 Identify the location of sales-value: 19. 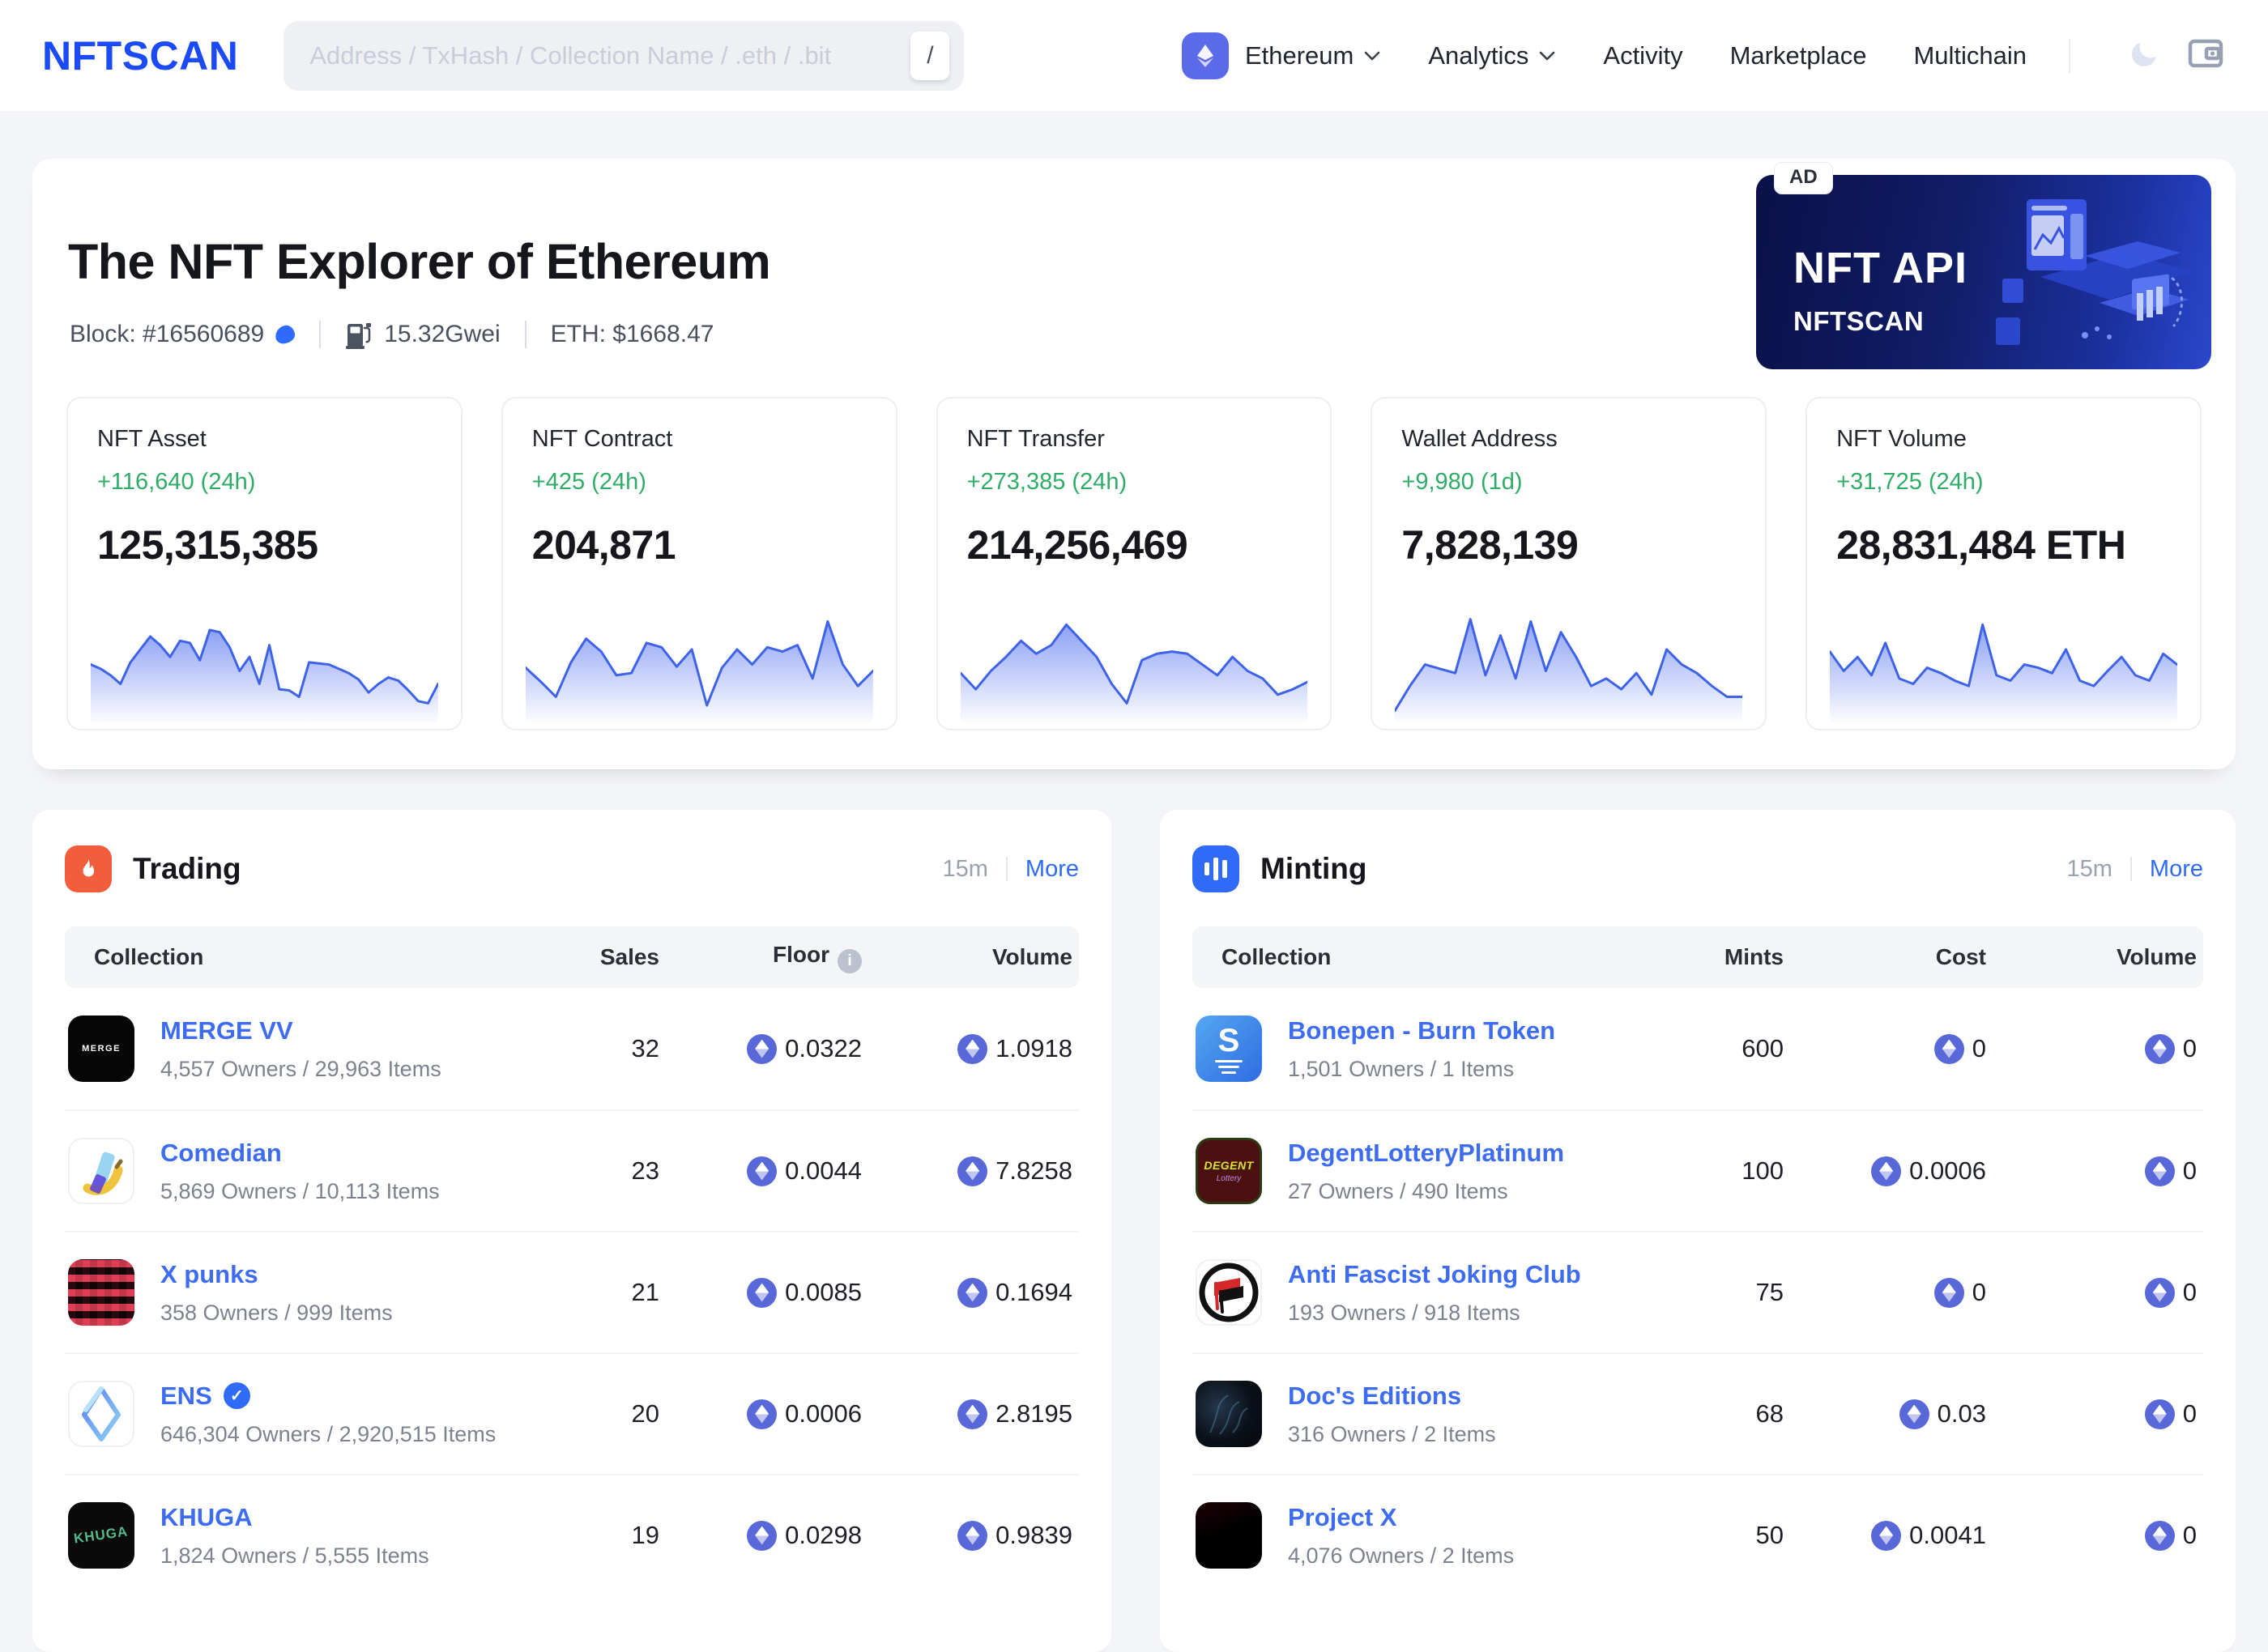
(645, 1535).